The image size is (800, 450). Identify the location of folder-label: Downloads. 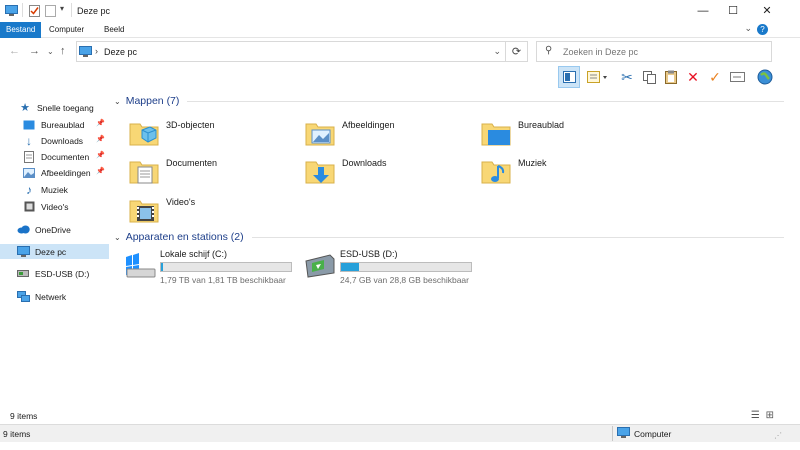
(364, 163).